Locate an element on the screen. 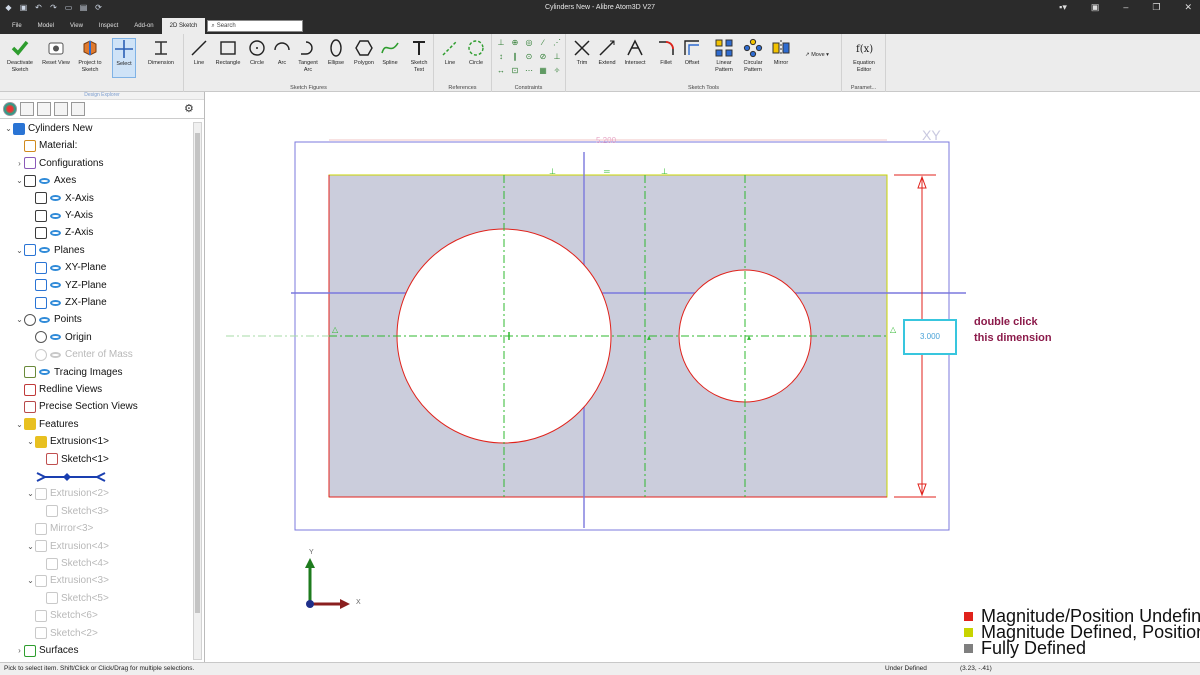 The width and height of the screenshot is (1200, 675). dimension-button: Dimension is located at coordinates (161, 52).